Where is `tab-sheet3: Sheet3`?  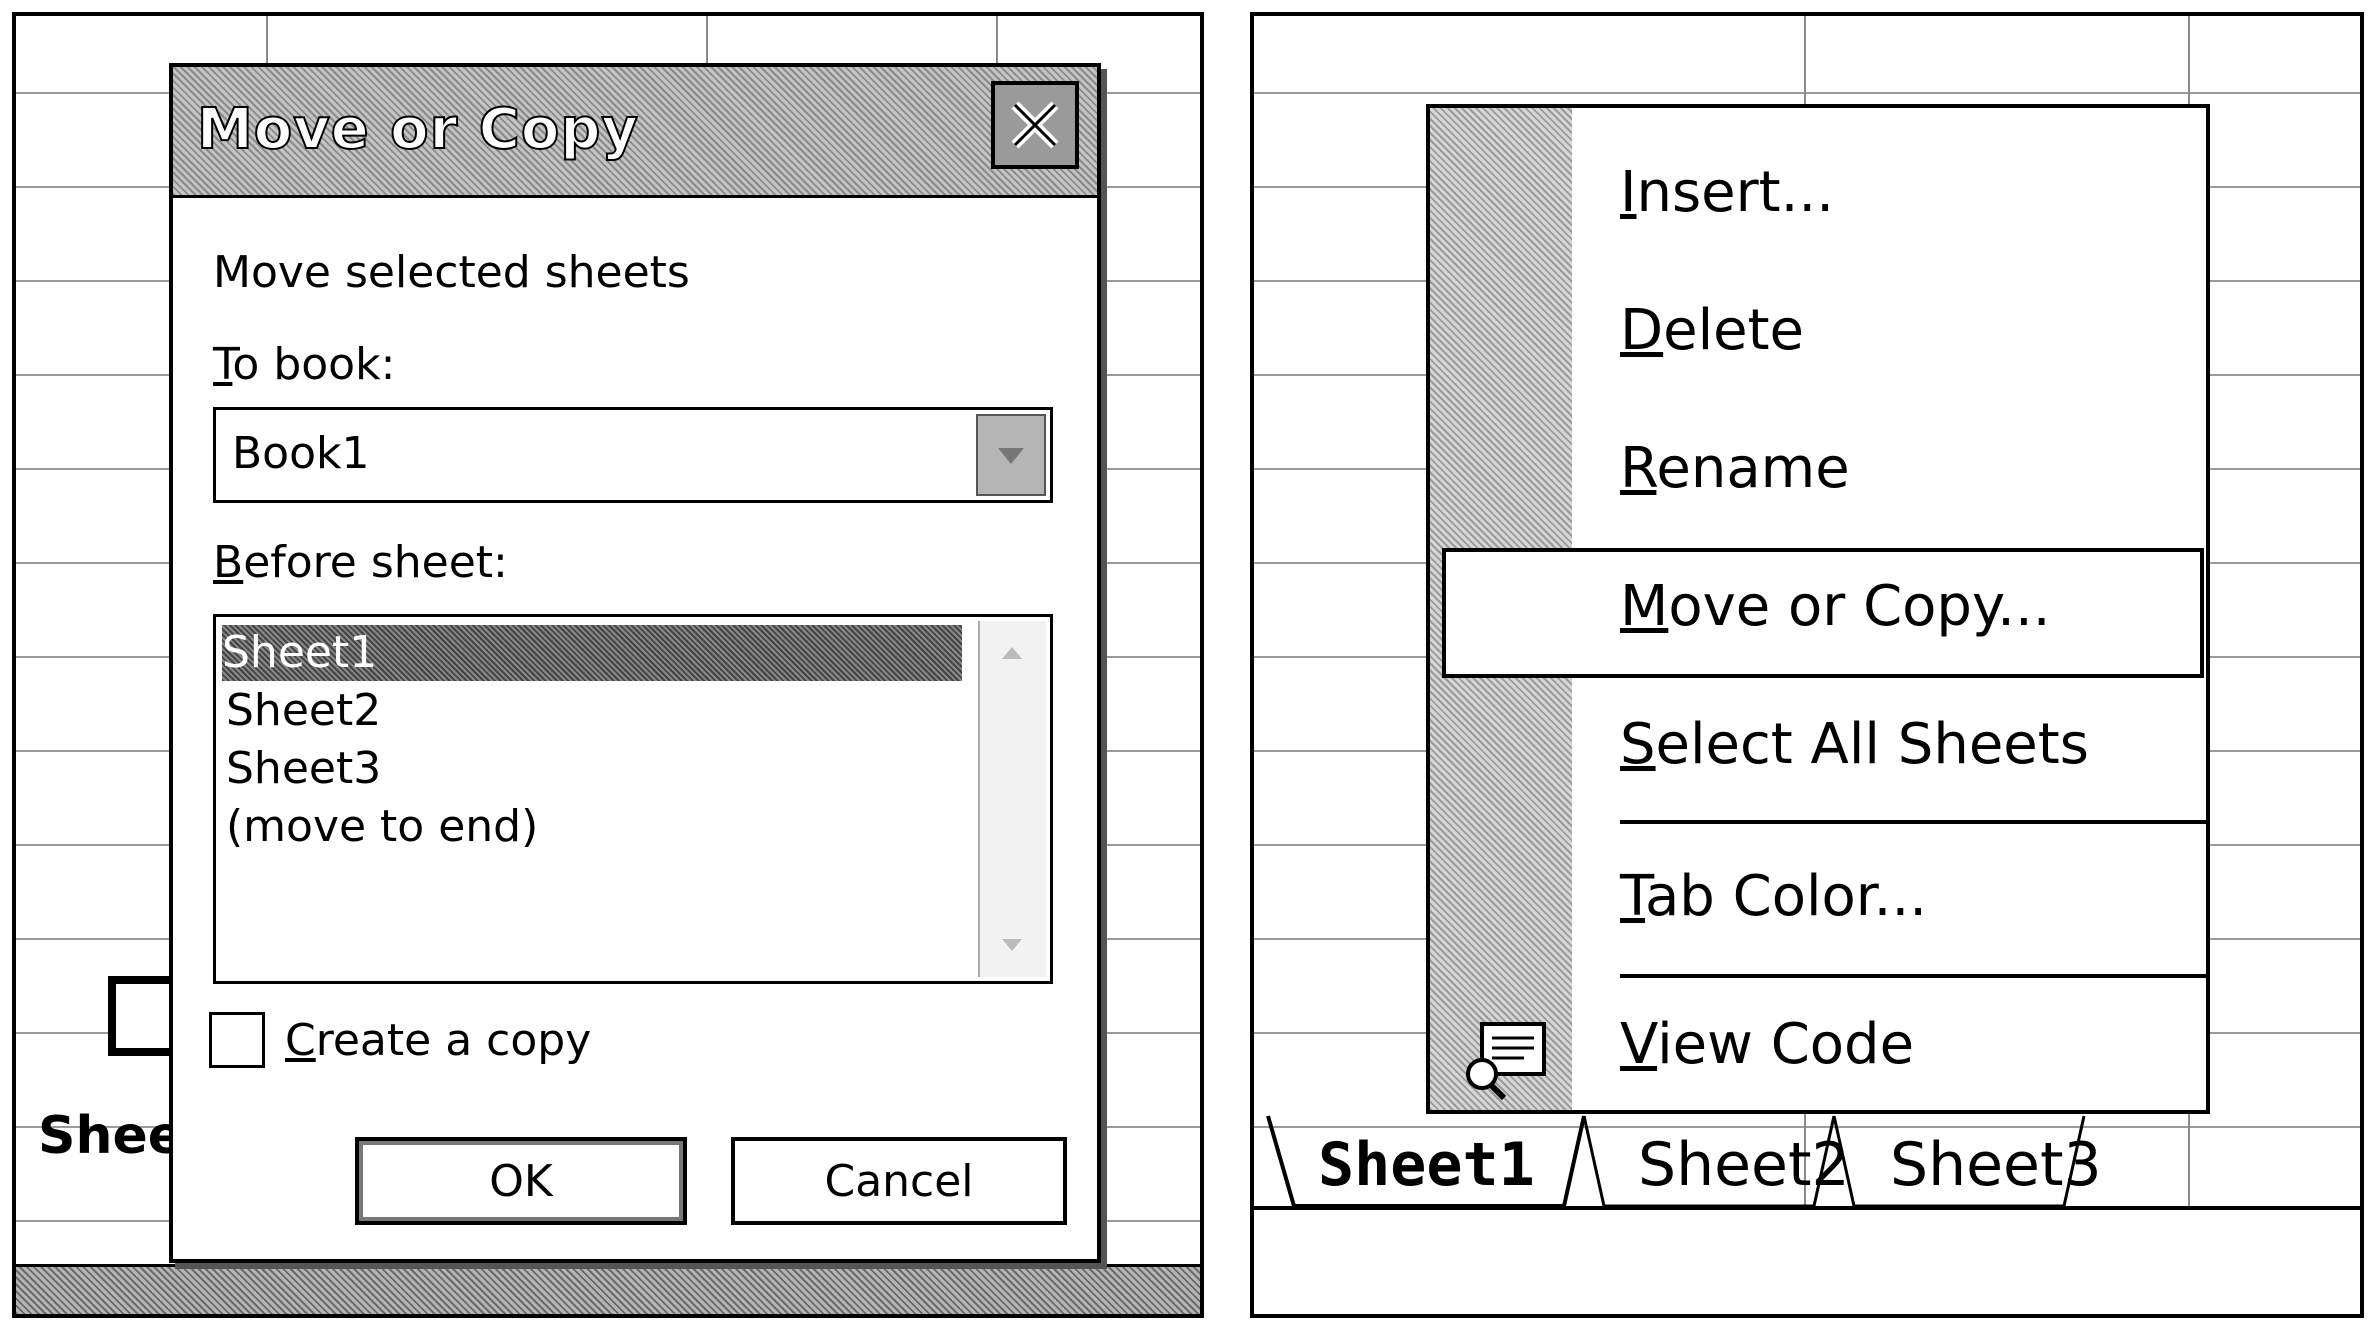 tab-sheet3: Sheet3 is located at coordinates (1996, 1165).